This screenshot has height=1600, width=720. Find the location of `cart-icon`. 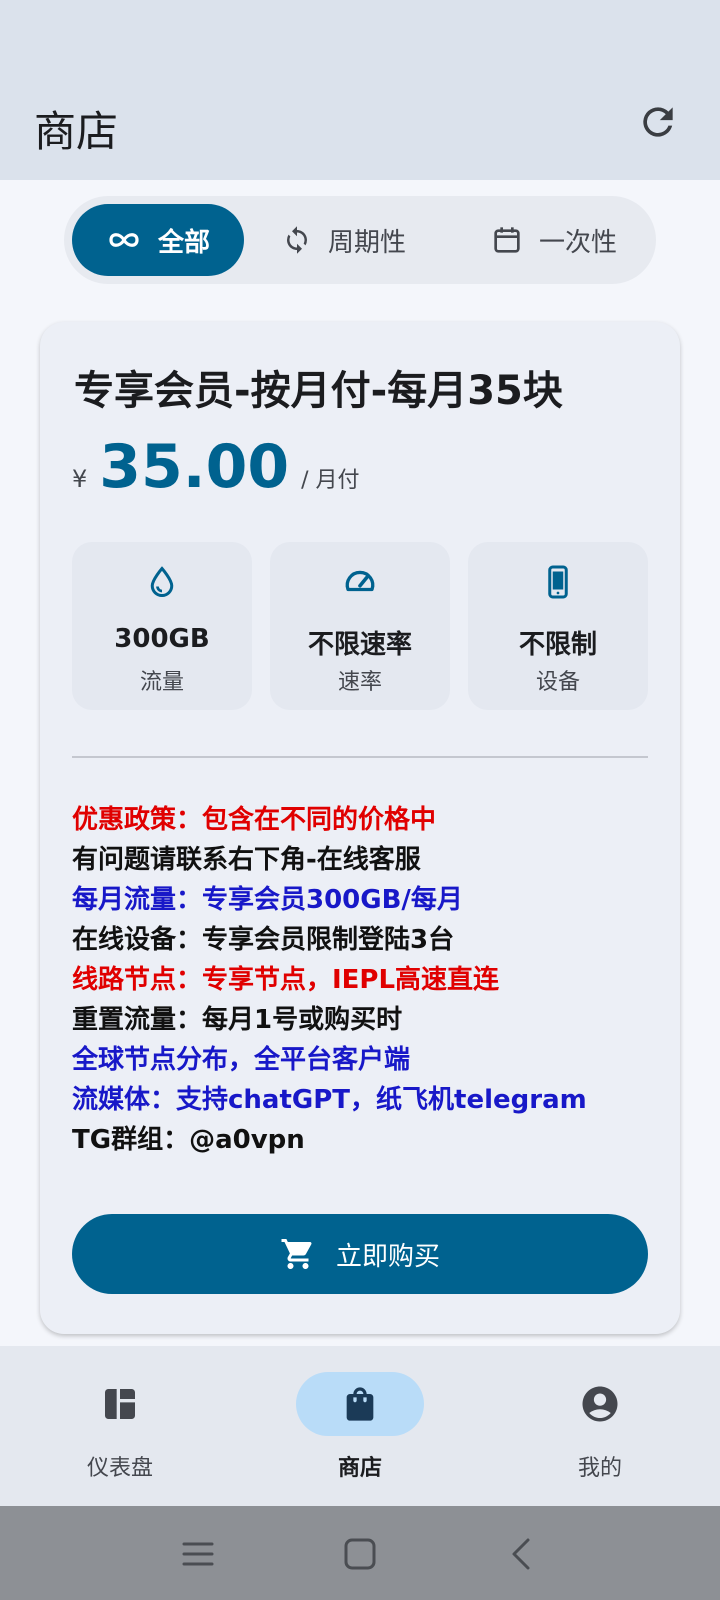

cart-icon is located at coordinates (296, 1254).